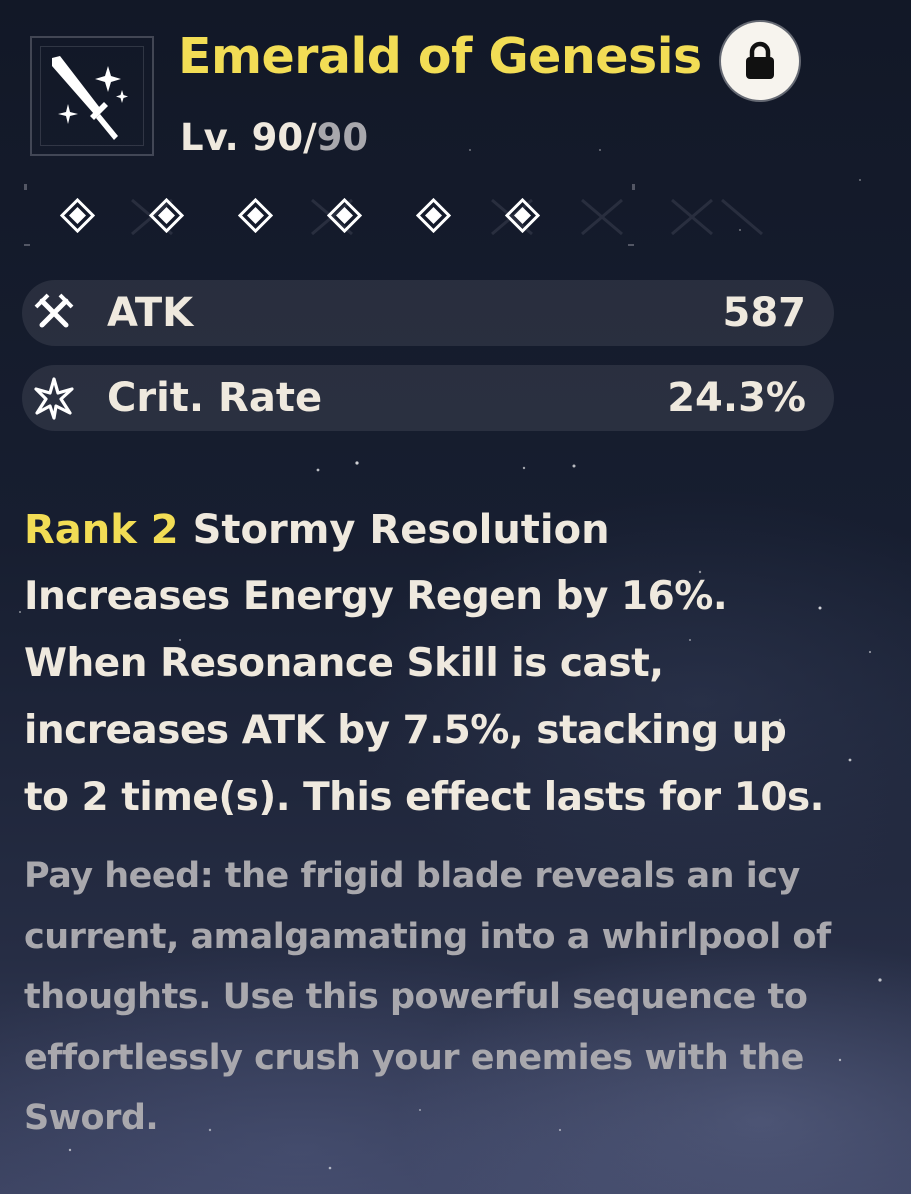  I want to click on weapon-portrait, so click(92, 96).